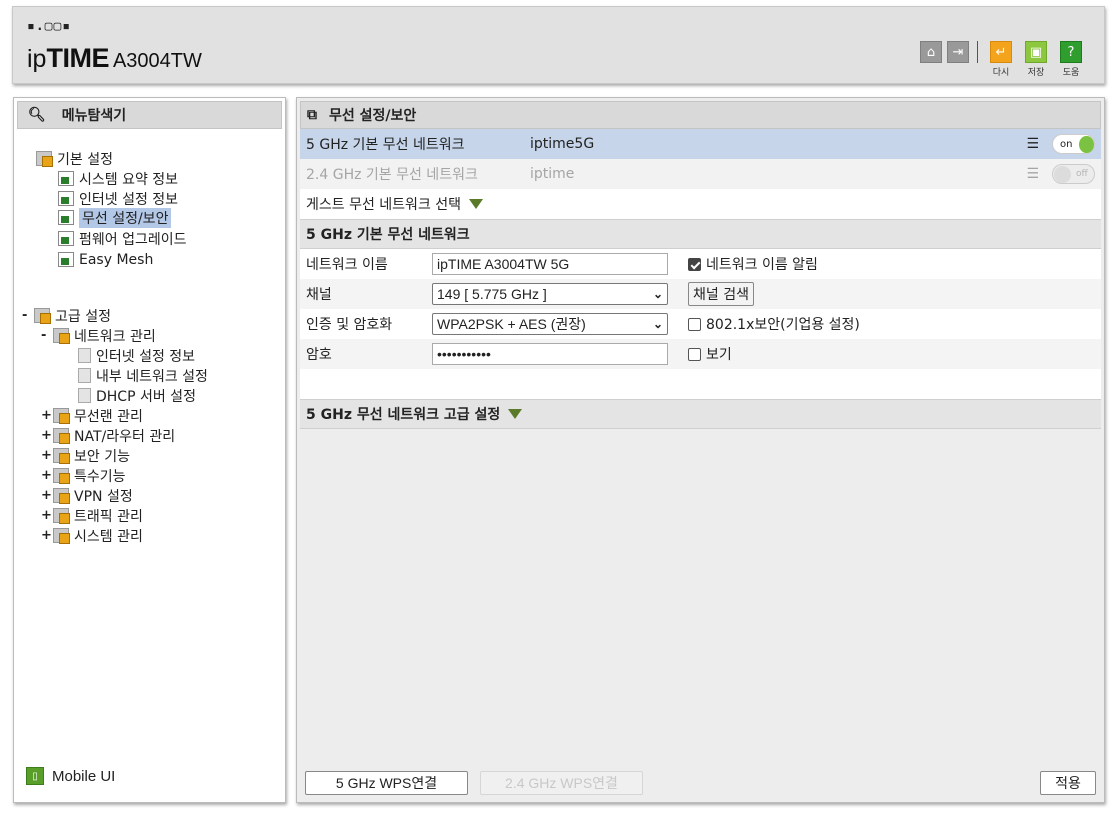 The height and width of the screenshot is (822, 1116). I want to click on help-icon: ?, so click(1071, 52).